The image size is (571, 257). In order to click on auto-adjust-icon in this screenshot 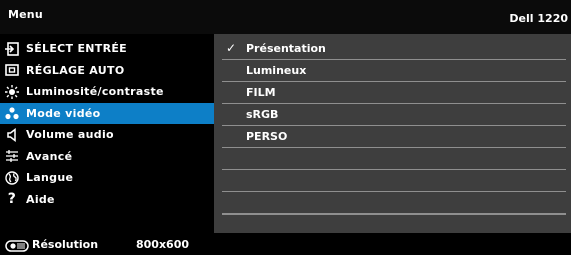, I will do `click(12, 70)`.